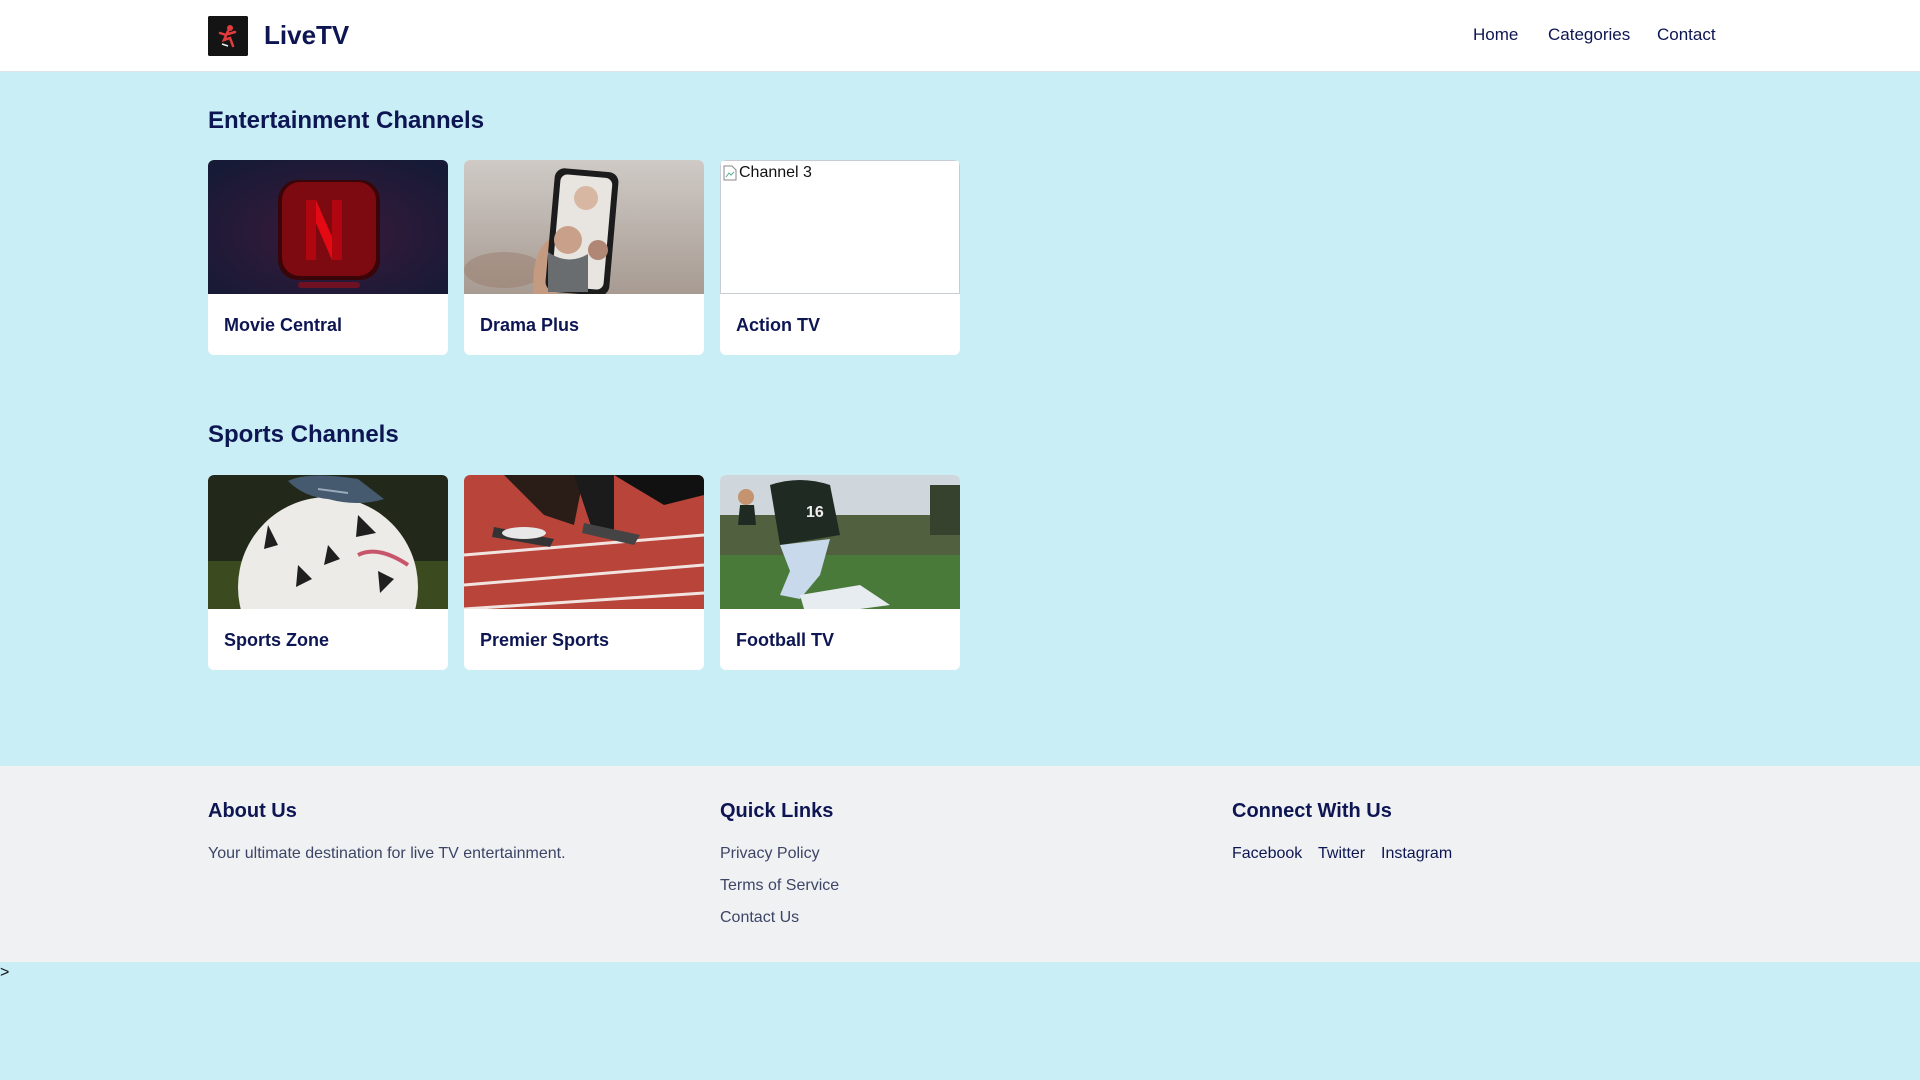  I want to click on nav-home: Home, so click(1495, 35).